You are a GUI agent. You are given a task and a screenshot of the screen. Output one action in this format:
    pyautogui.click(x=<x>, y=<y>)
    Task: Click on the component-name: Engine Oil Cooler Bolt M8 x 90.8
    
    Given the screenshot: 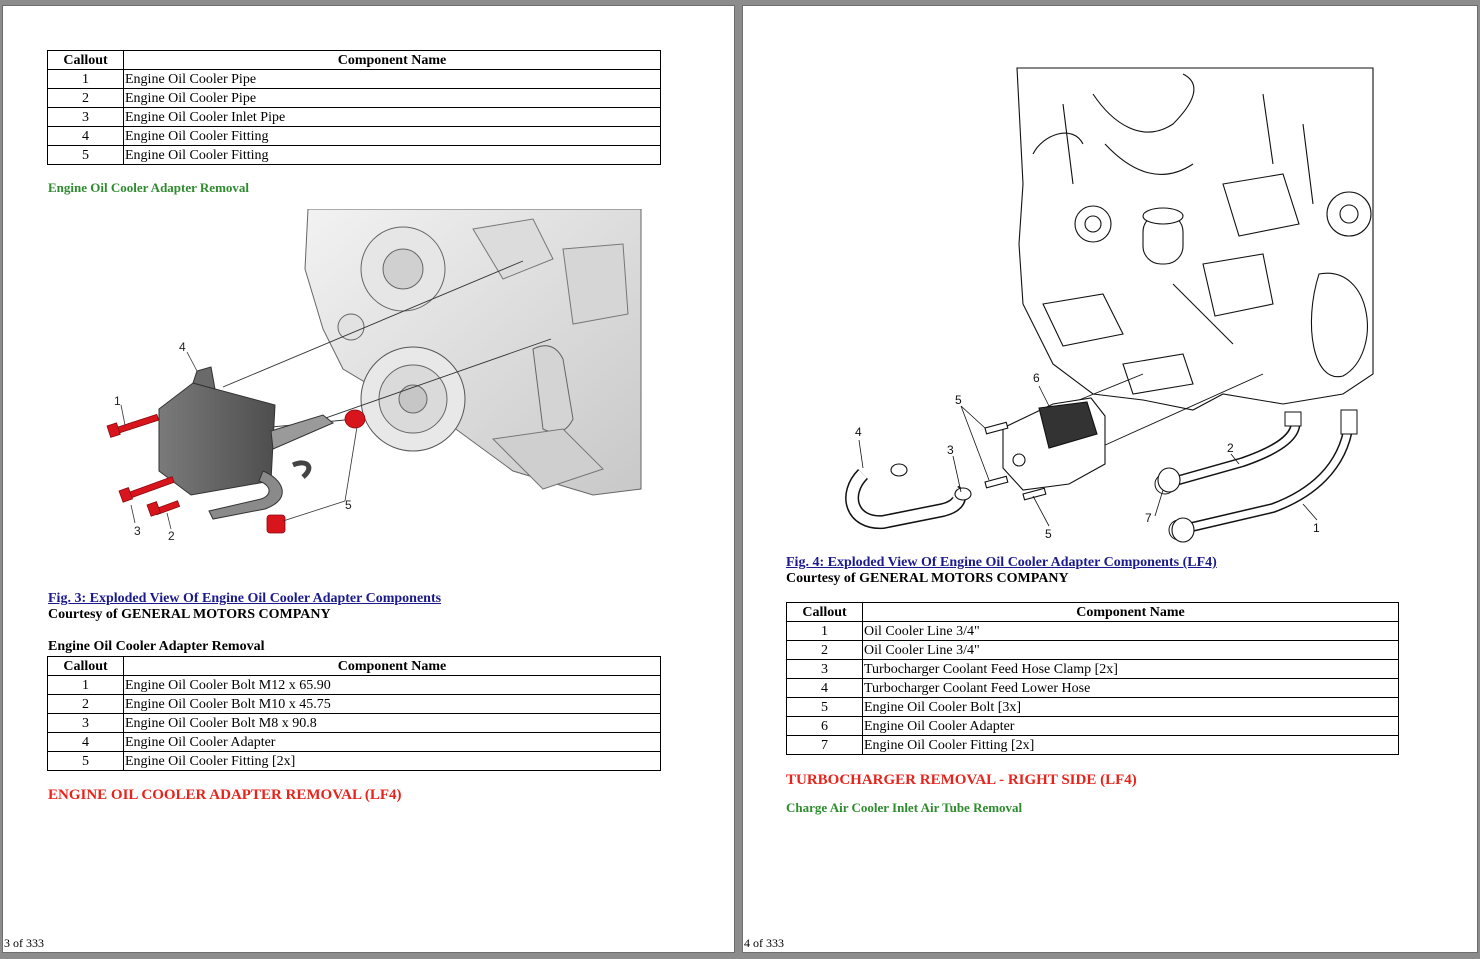 What is the action you would take?
    pyautogui.click(x=392, y=723)
    